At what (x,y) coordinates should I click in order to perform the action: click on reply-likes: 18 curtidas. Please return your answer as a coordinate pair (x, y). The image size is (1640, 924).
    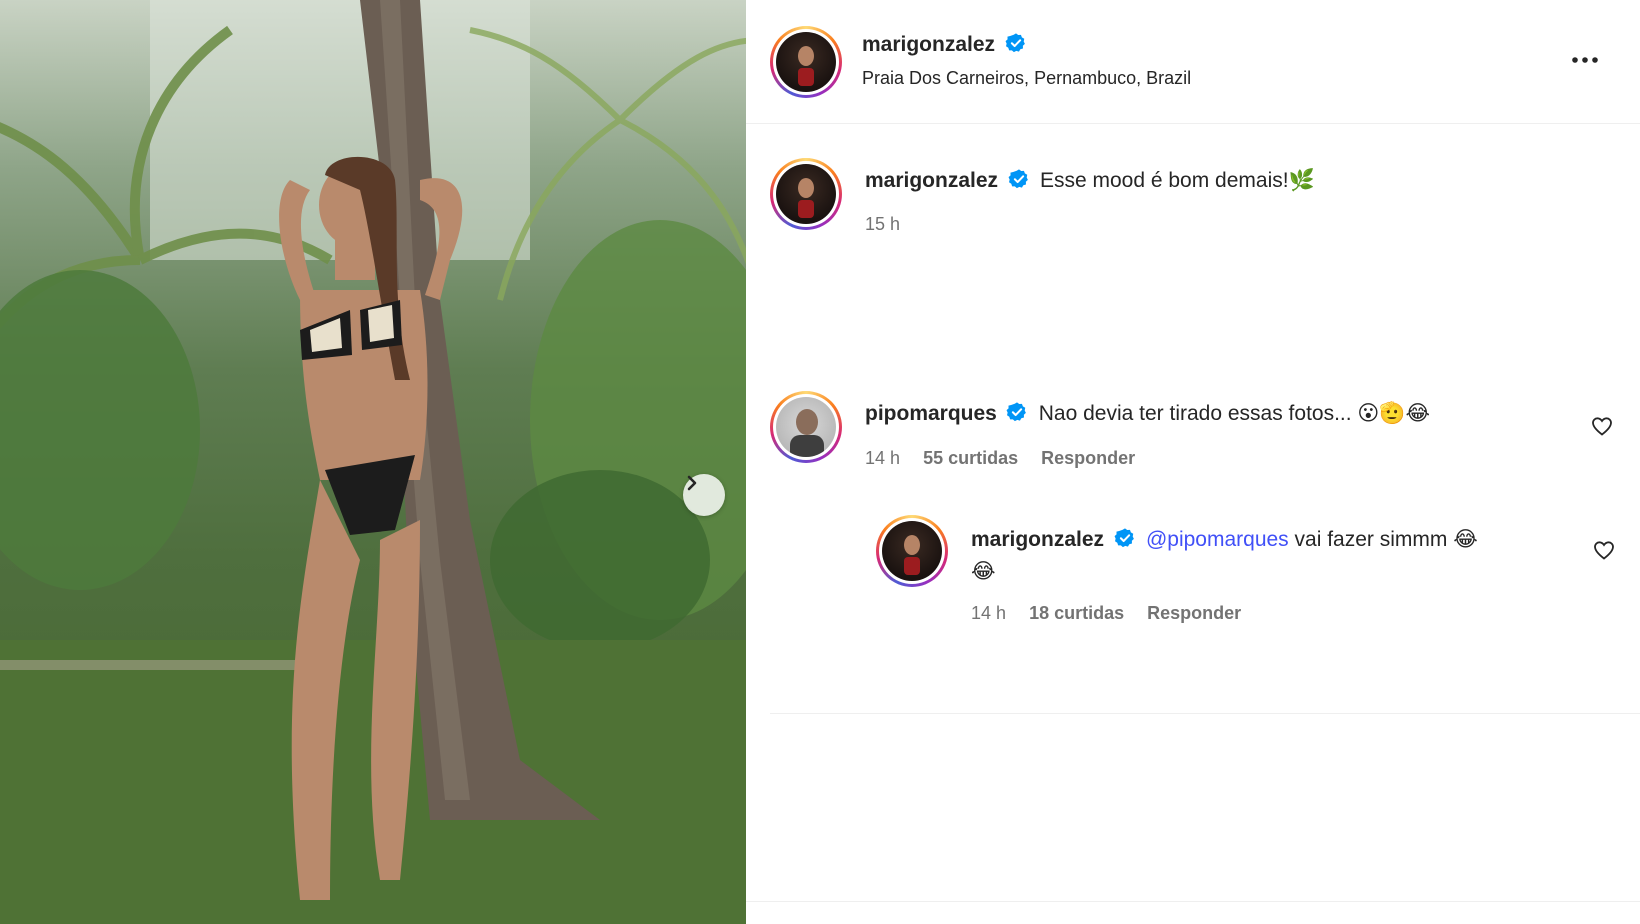
    Looking at the image, I should click on (1076, 613).